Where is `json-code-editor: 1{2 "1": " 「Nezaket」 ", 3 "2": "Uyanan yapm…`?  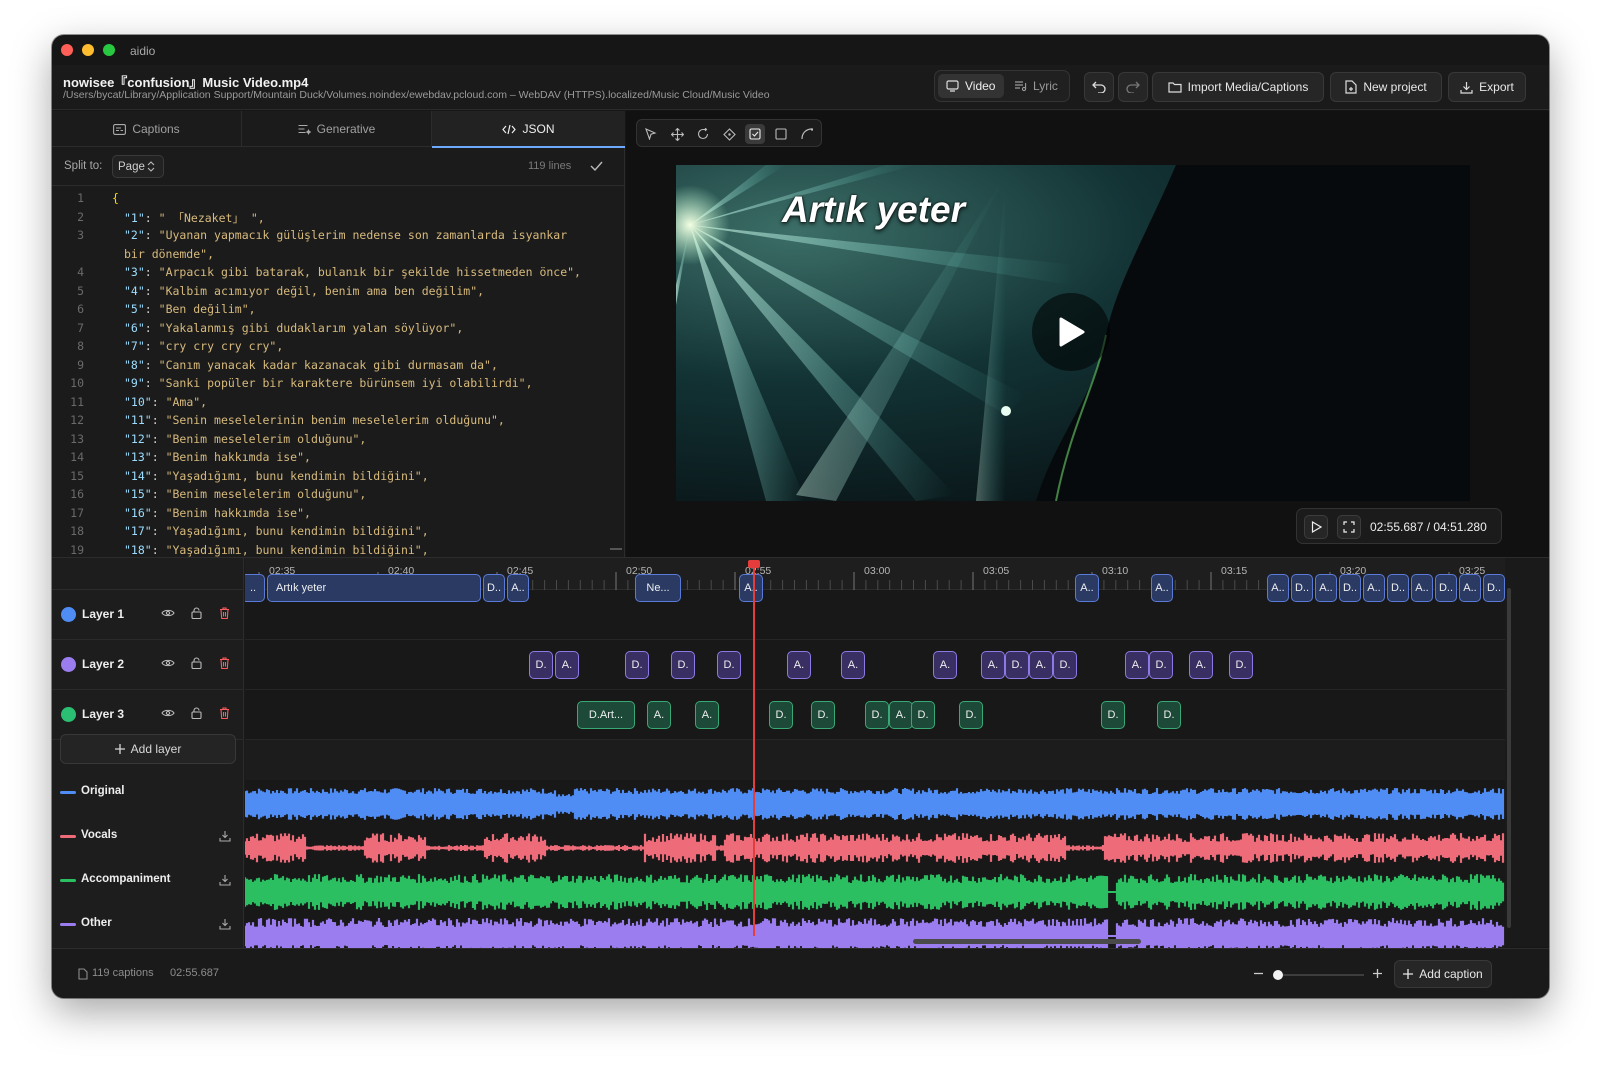 json-code-editor: 1{2 "1": " 「Nezaket」 ", 3 "2": "Uyanan yapm… is located at coordinates (338, 372).